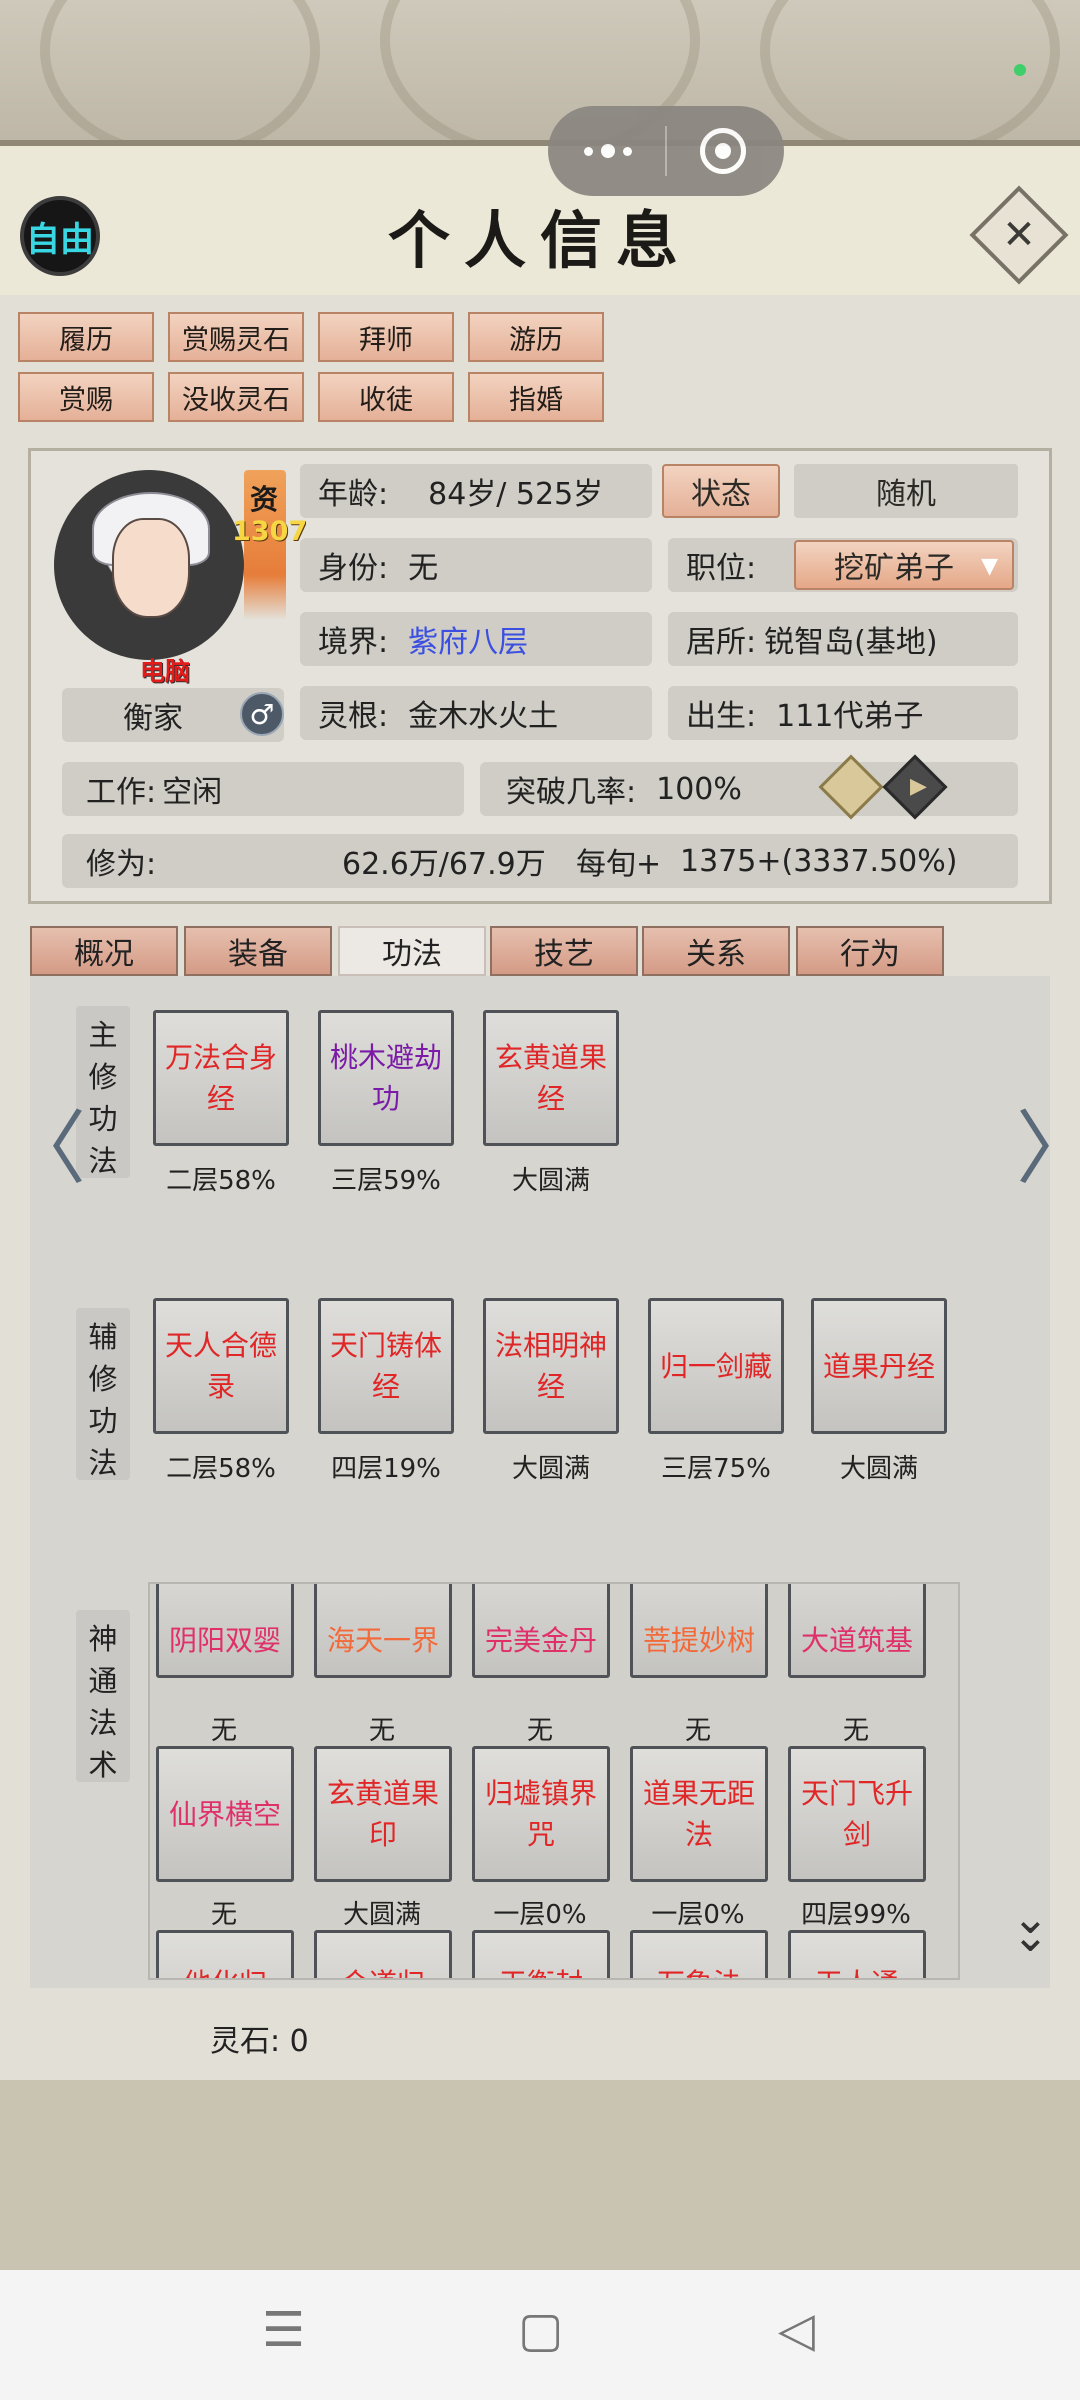  What do you see at coordinates (383, 1954) in the screenshot?
I see `magic-slot: 合道归` at bounding box center [383, 1954].